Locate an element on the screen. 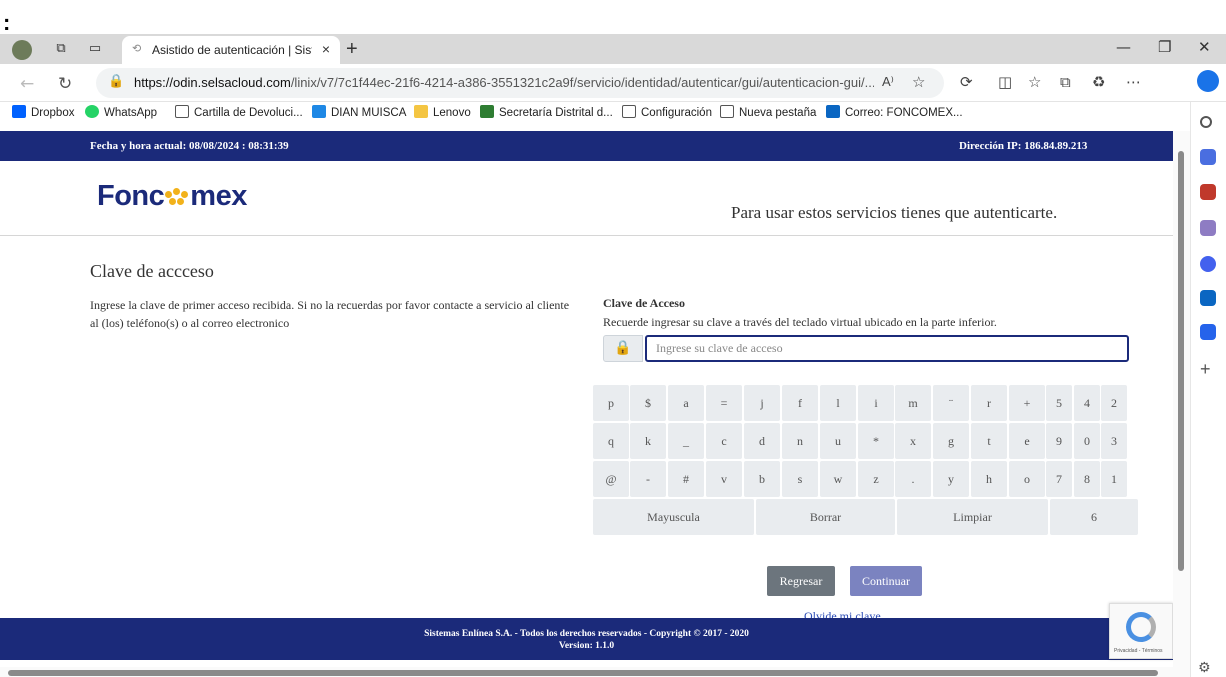 The image size is (1226, 677). keyboard-key: * is located at coordinates (876, 441).